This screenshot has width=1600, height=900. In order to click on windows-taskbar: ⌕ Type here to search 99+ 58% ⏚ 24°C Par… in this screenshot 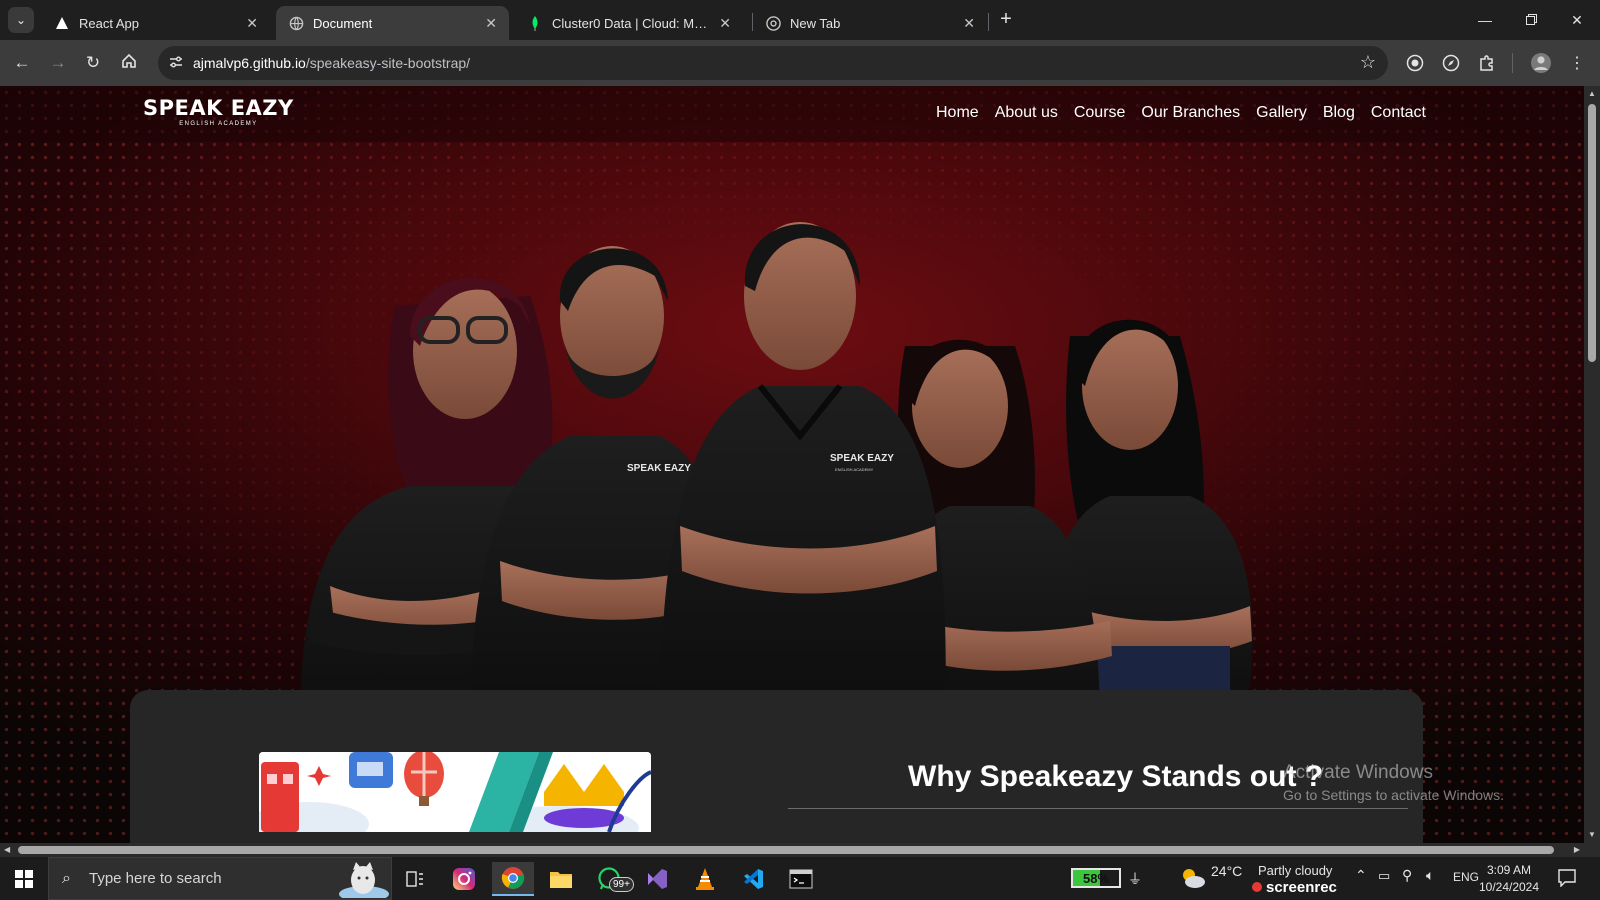, I will do `click(800, 878)`.